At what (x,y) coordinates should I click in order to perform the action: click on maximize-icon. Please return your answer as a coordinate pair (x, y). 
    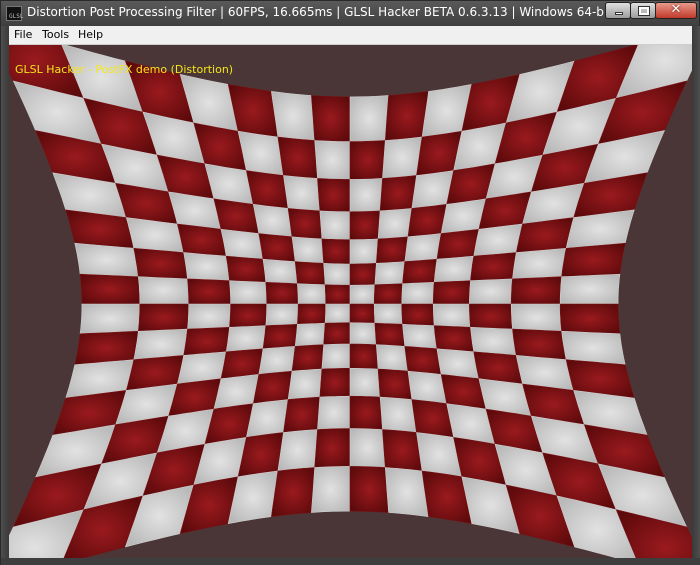
    Looking at the image, I should click on (644, 11).